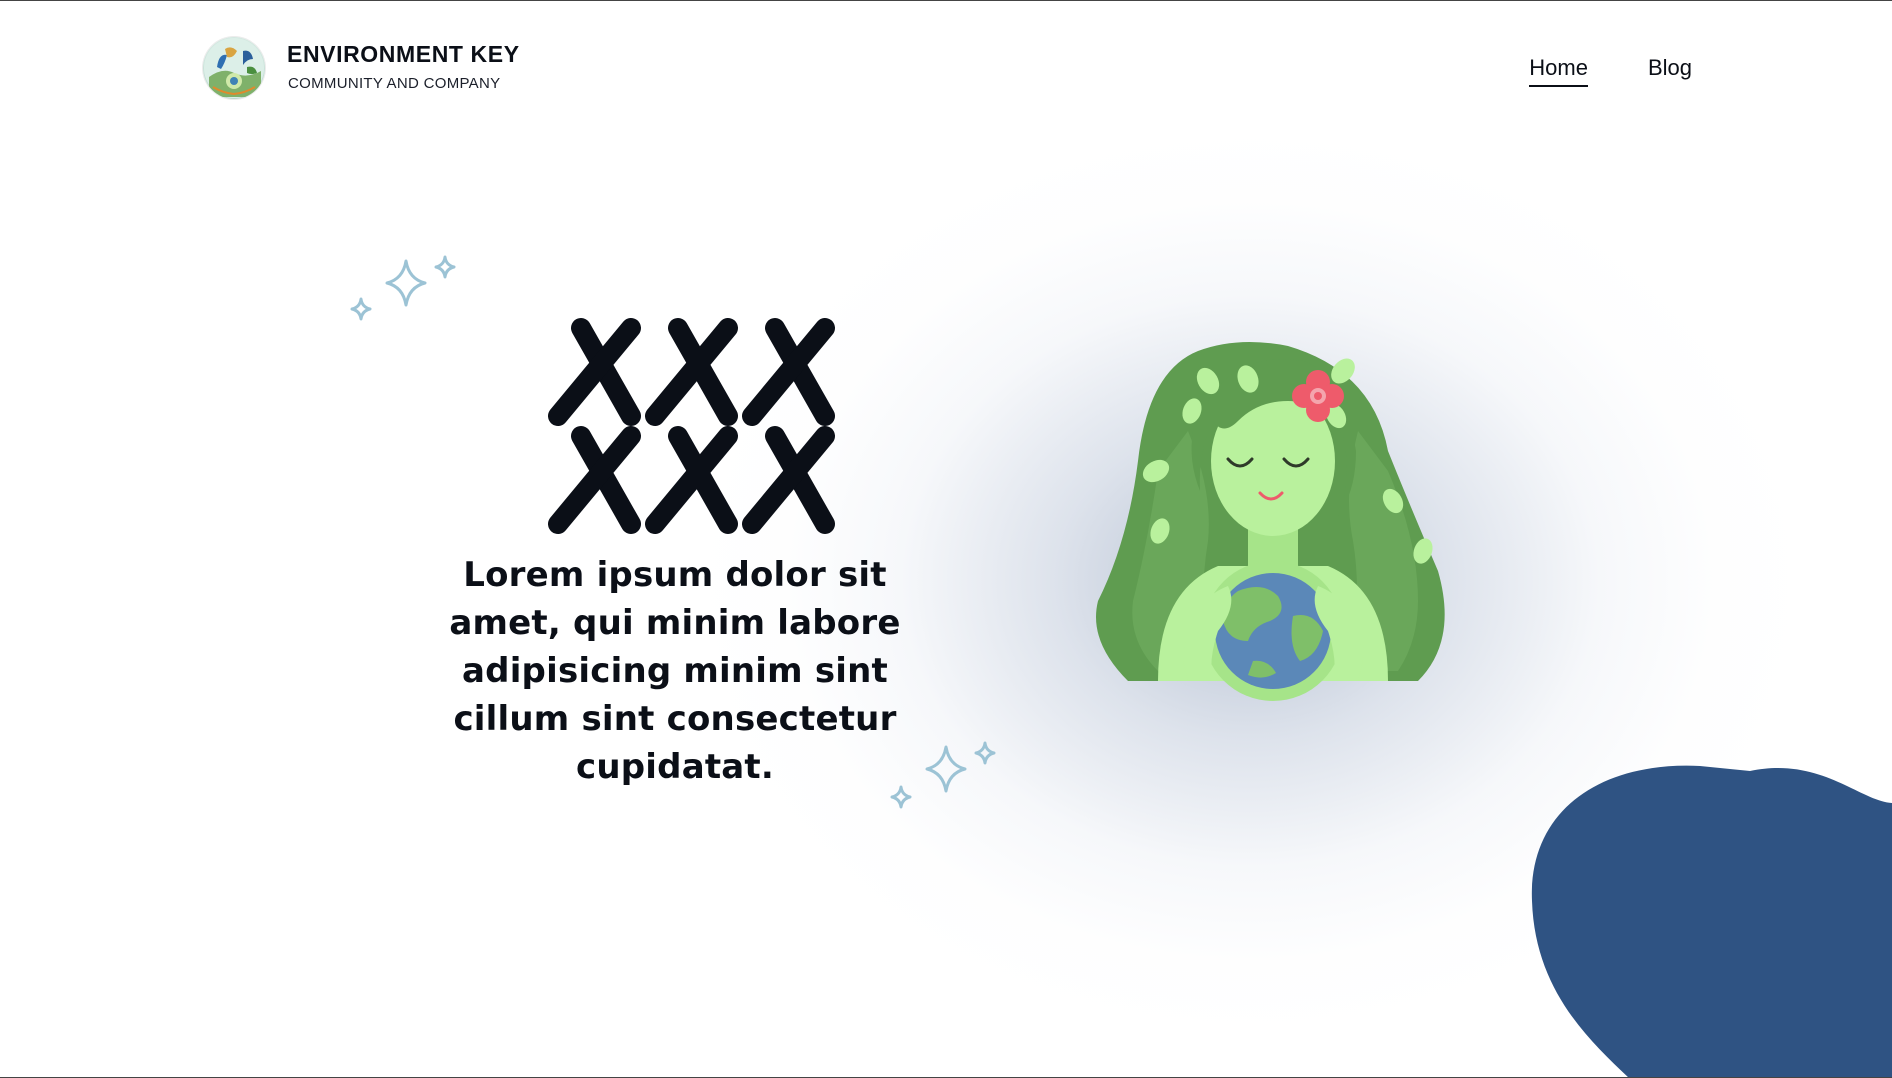 This screenshot has height=1078, width=1892. I want to click on logo-link, so click(234, 68).